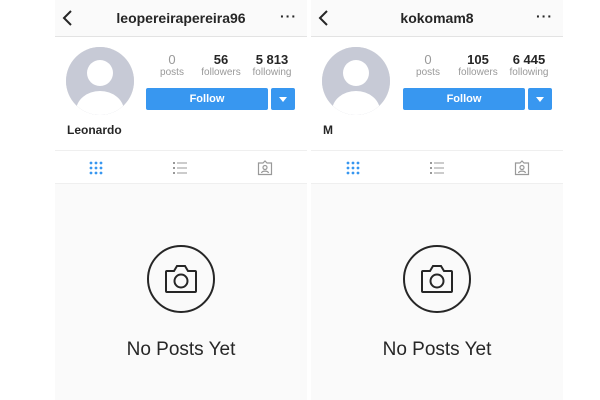 The image size is (600, 400). Describe the element at coordinates (529, 59) in the screenshot. I see `following-count: 6 445` at that location.